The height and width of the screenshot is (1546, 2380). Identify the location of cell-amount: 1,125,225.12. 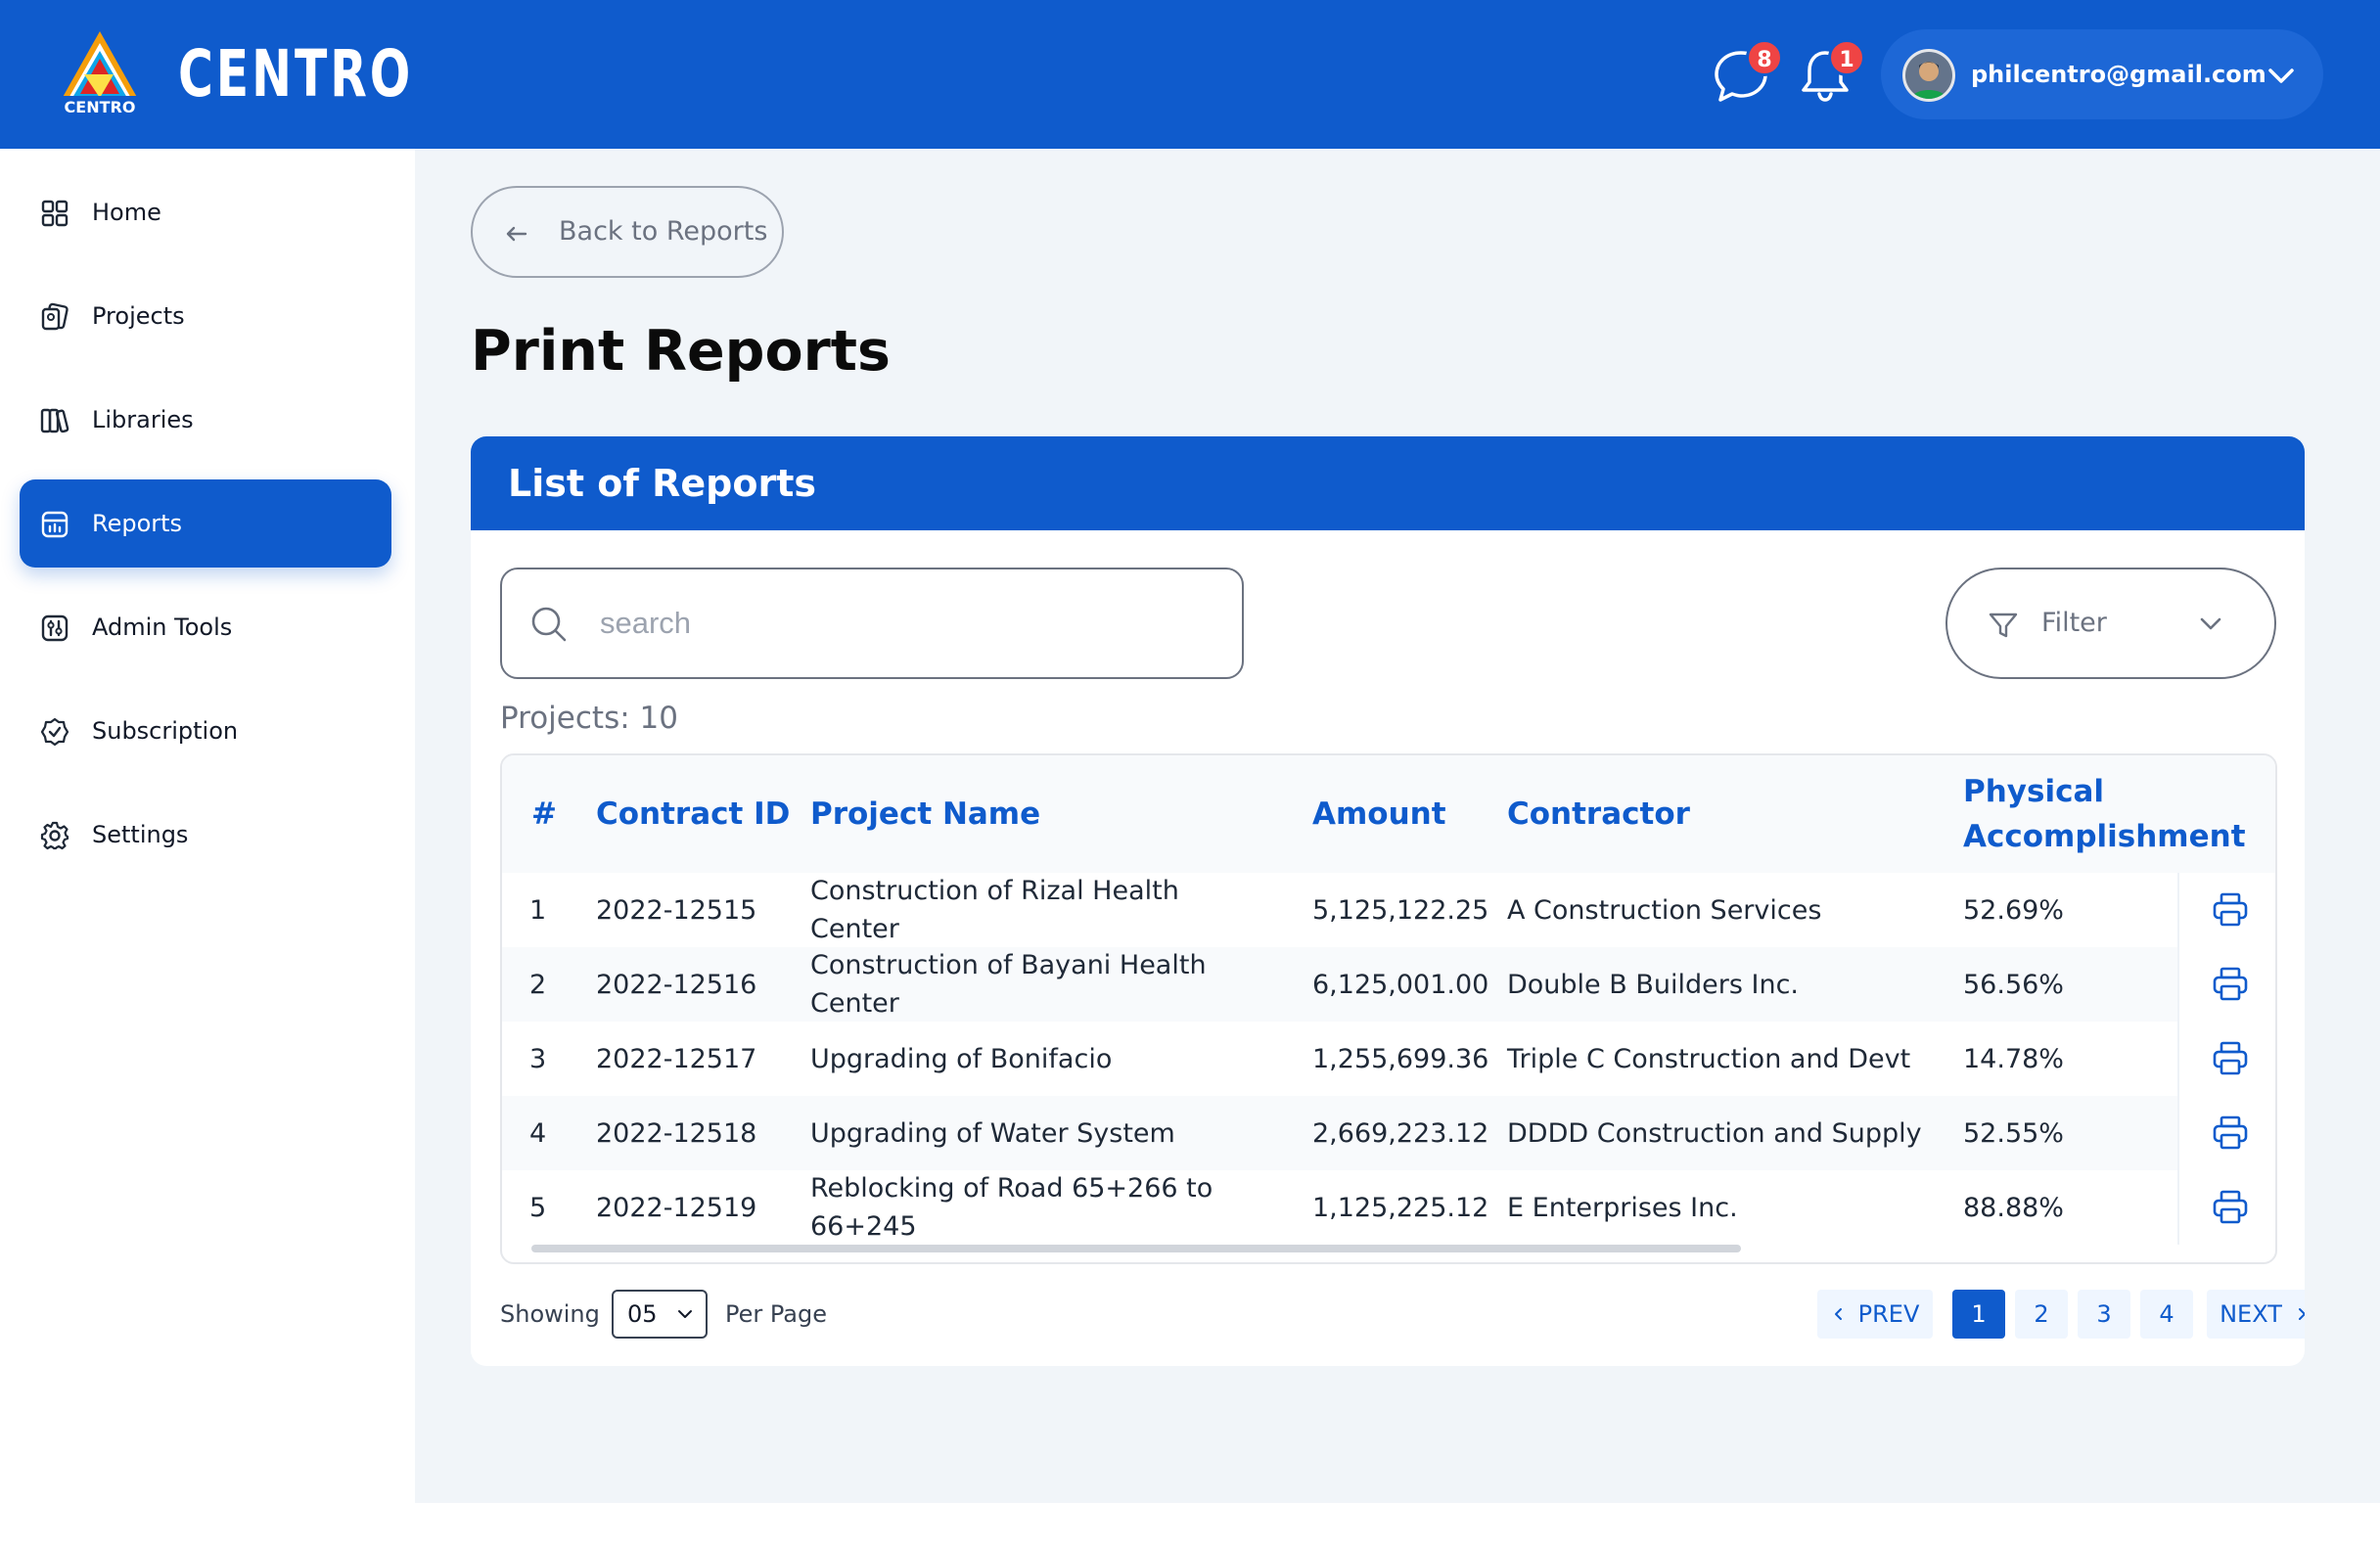
(1400, 1207).